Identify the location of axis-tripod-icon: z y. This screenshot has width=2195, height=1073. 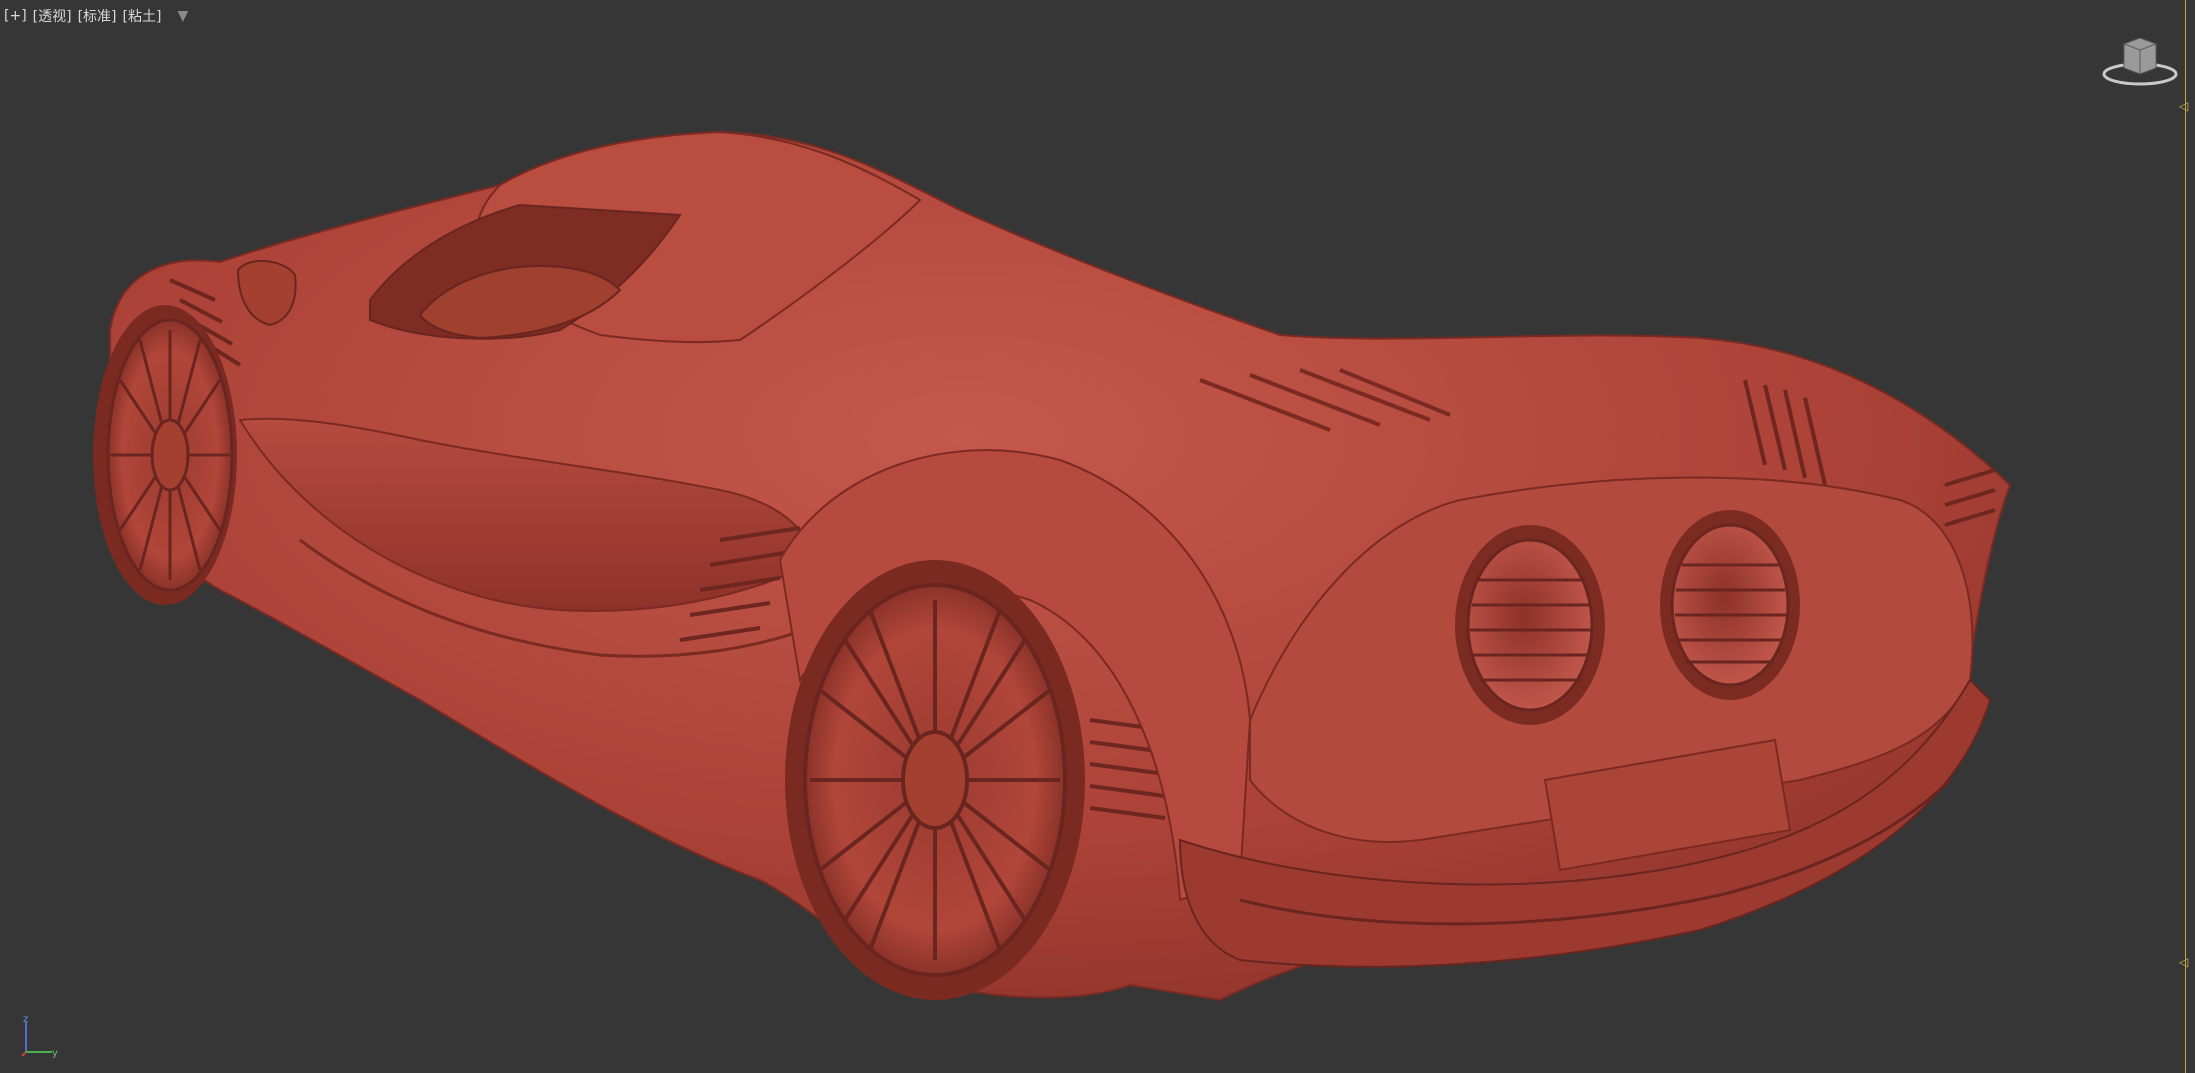
(39, 1036).